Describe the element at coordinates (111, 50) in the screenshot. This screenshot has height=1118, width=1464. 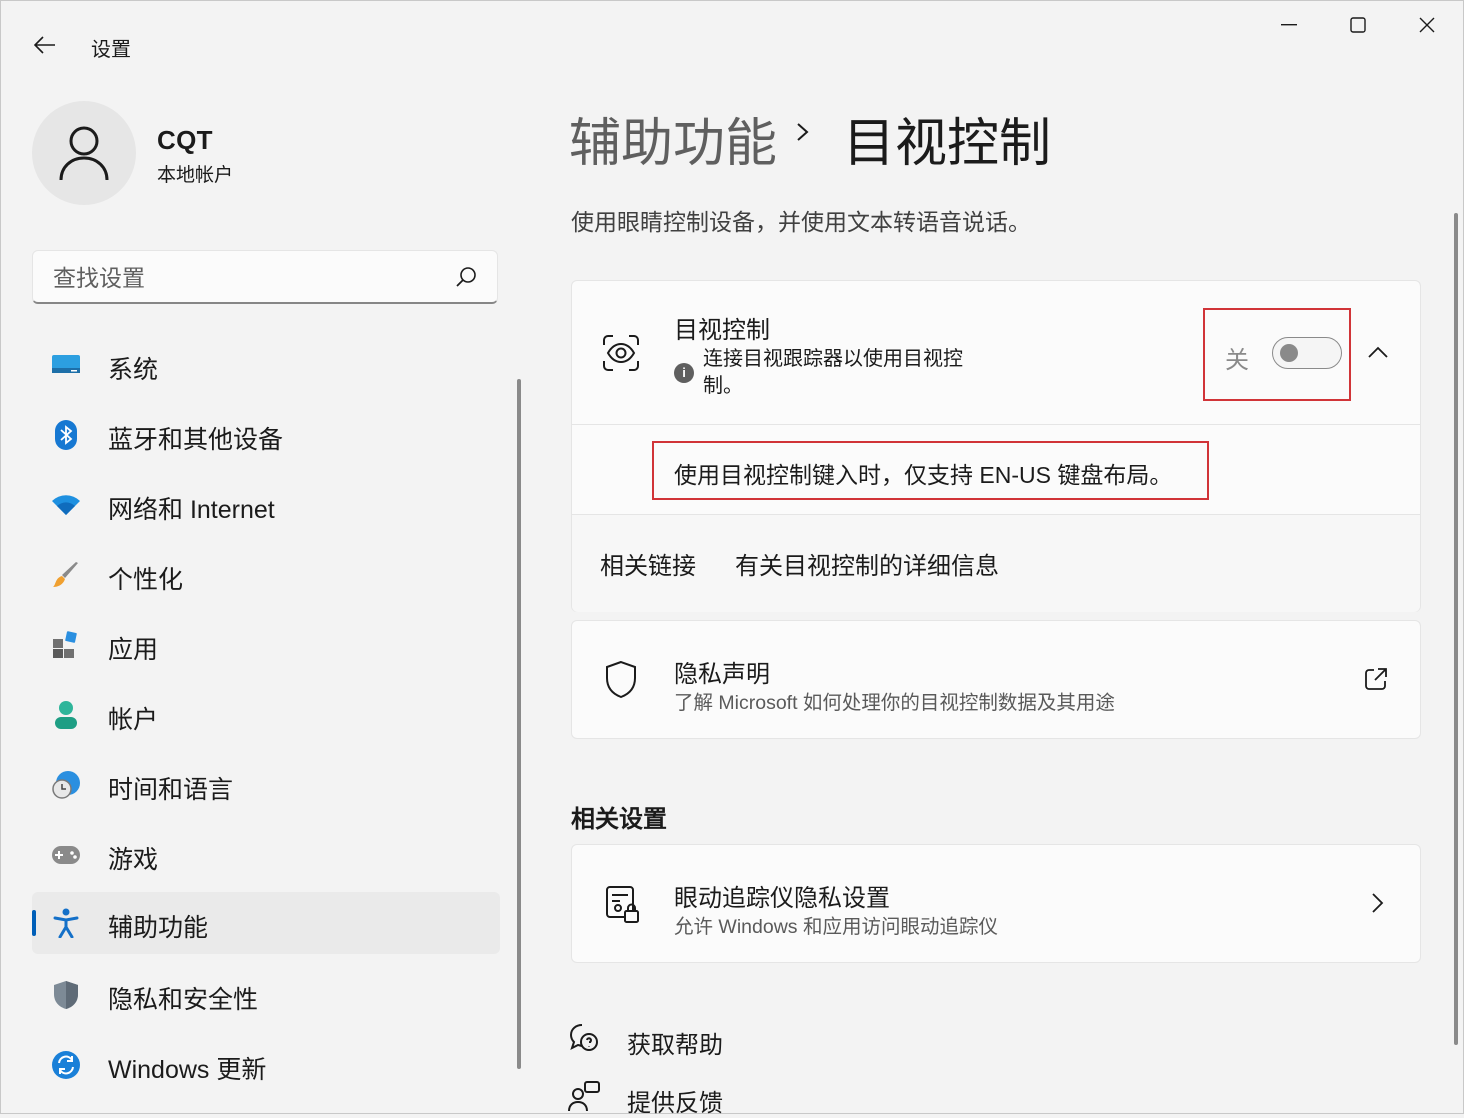
I see `app-title: 设置` at that location.